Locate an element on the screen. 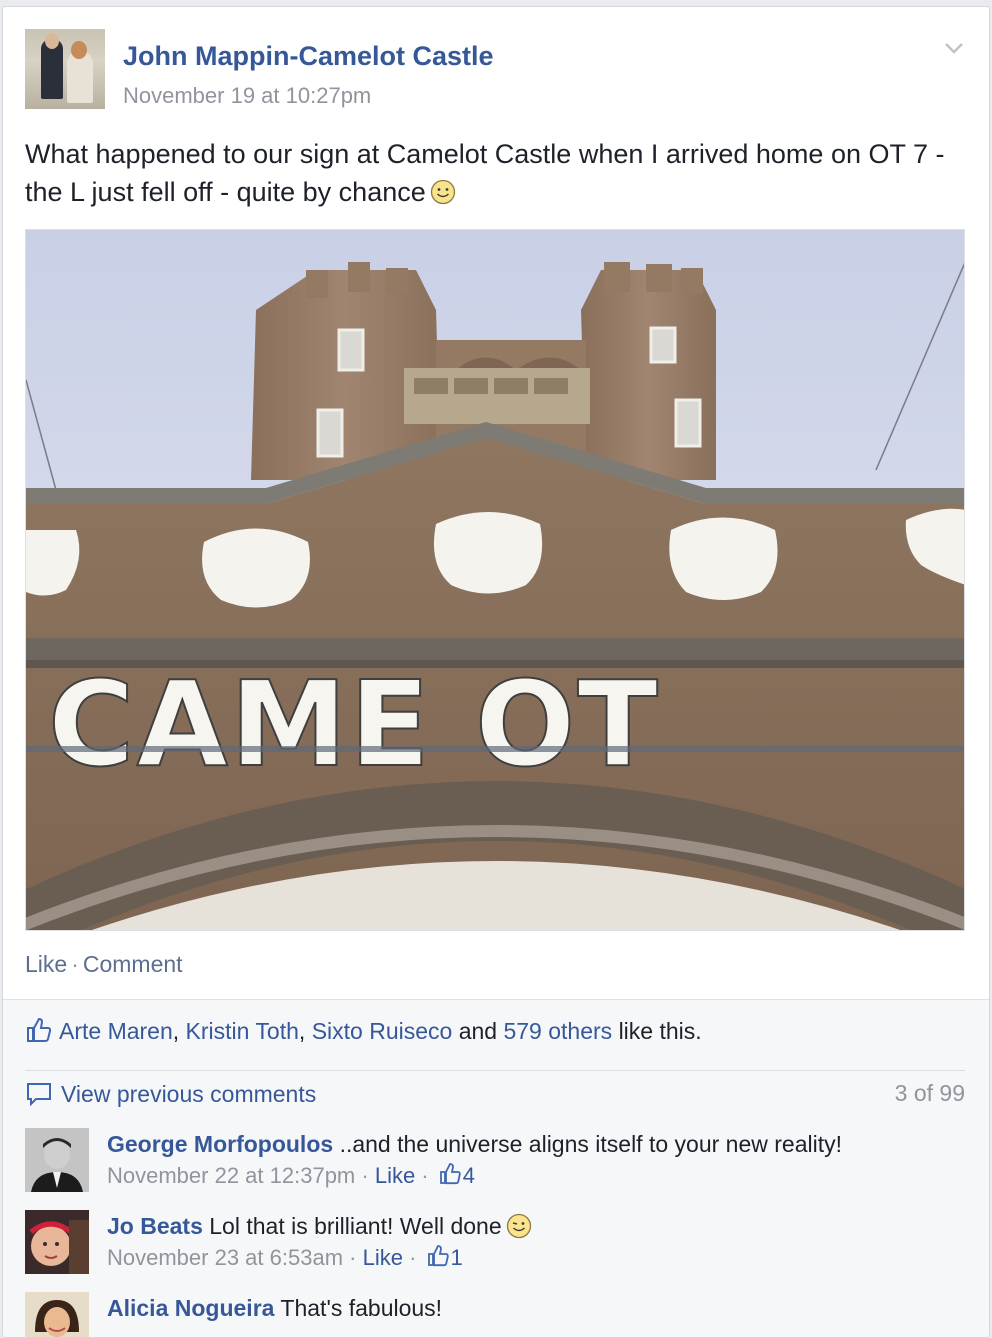  liker-2: Kristin Toth is located at coordinates (242, 1031).